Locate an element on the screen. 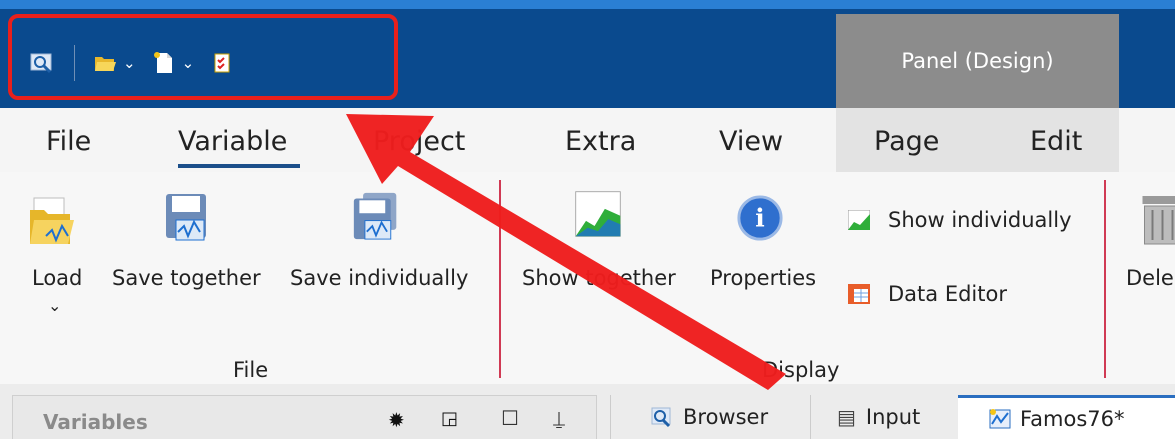 This screenshot has width=1175, height=439. chevron-down-icon: ⌄ is located at coordinates (54, 305).